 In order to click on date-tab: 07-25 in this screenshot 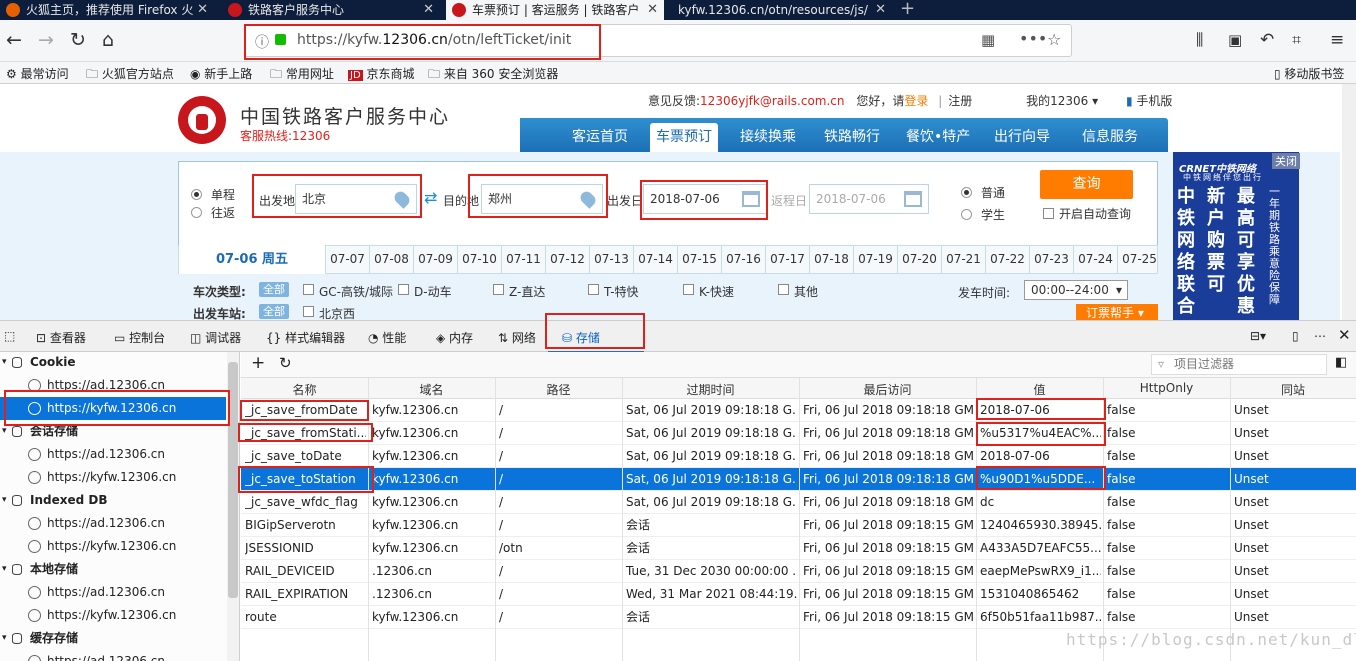, I will do `click(1139, 259)`.